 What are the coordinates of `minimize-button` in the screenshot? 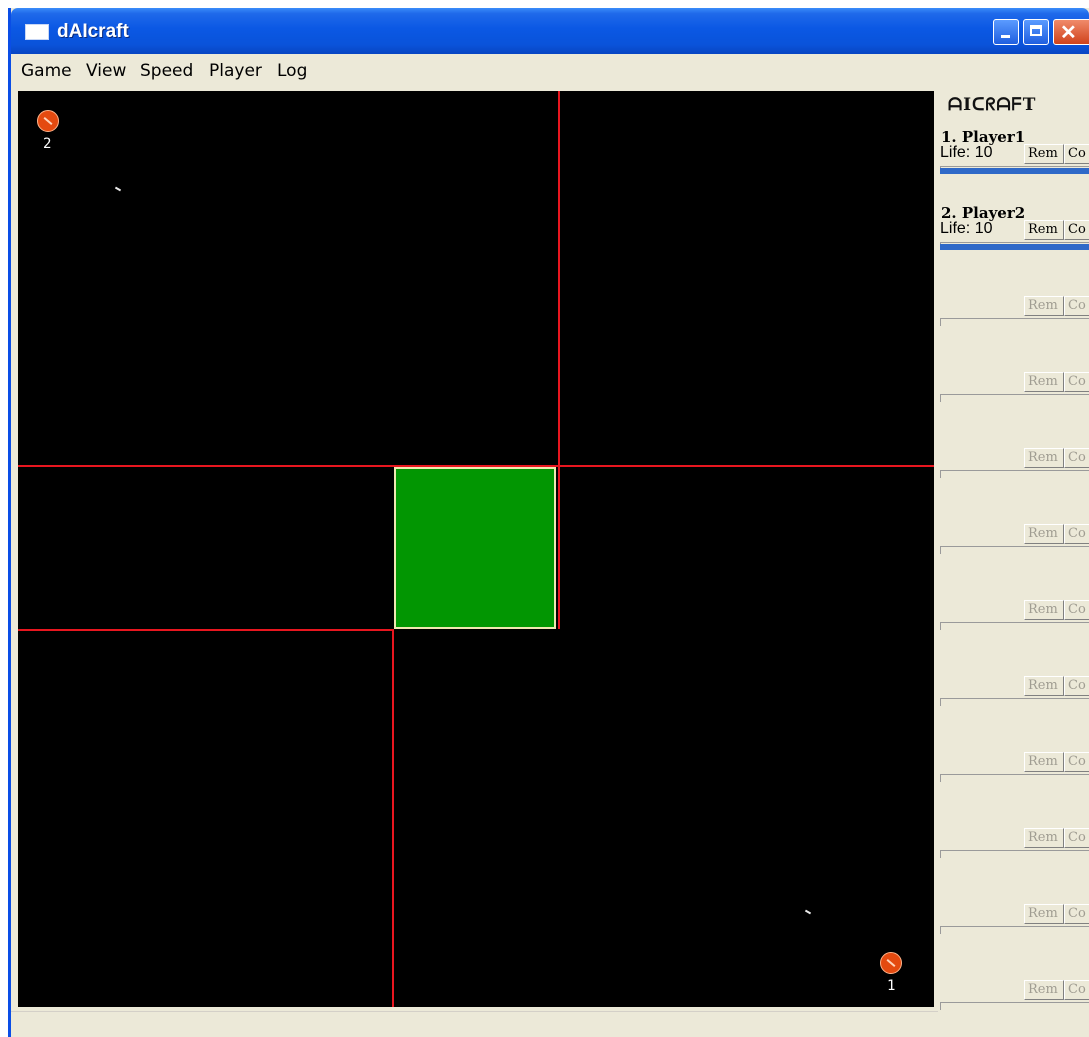 It's located at (1006, 32).